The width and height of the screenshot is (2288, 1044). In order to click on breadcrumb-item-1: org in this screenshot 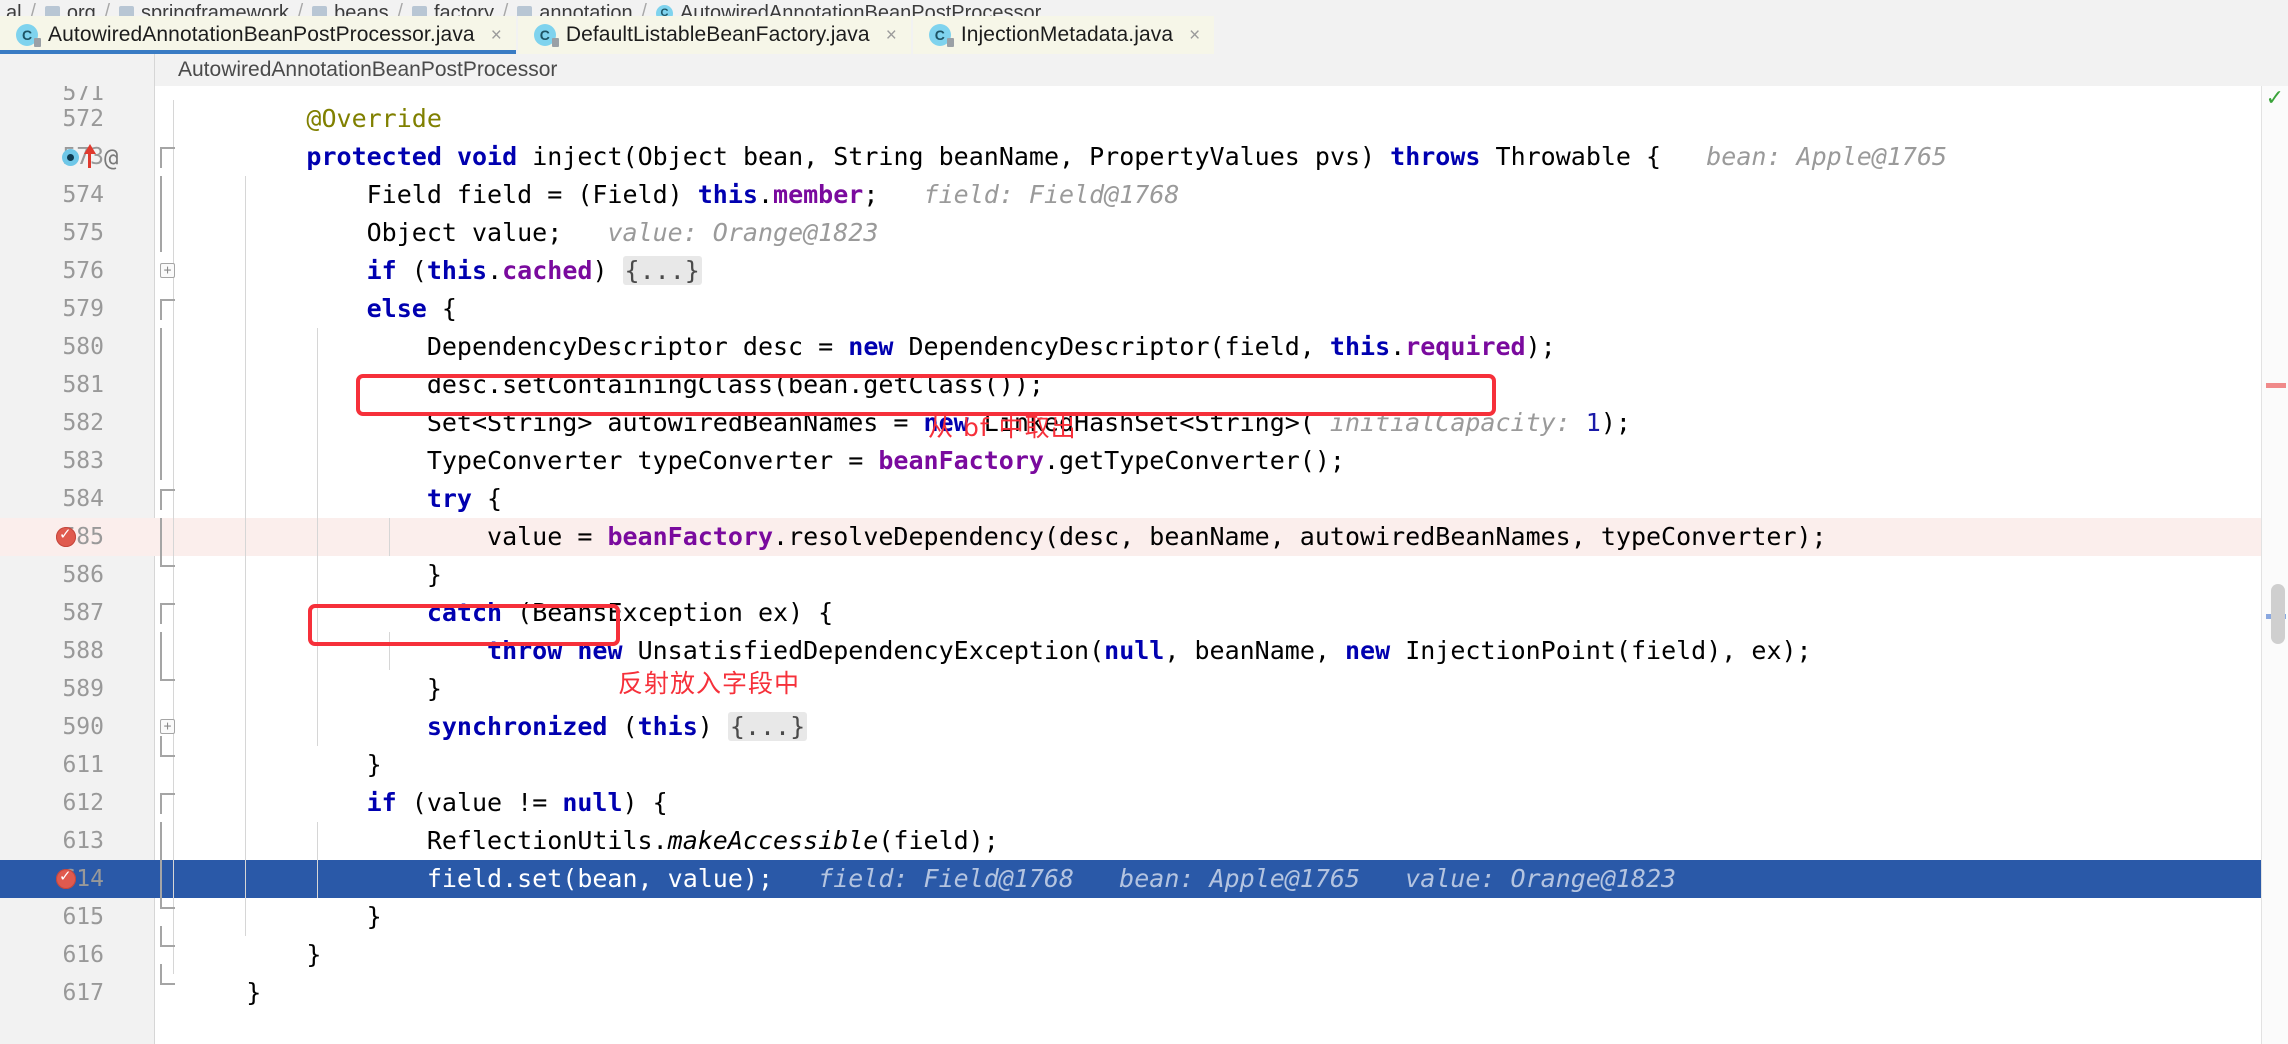, I will do `click(70, 9)`.